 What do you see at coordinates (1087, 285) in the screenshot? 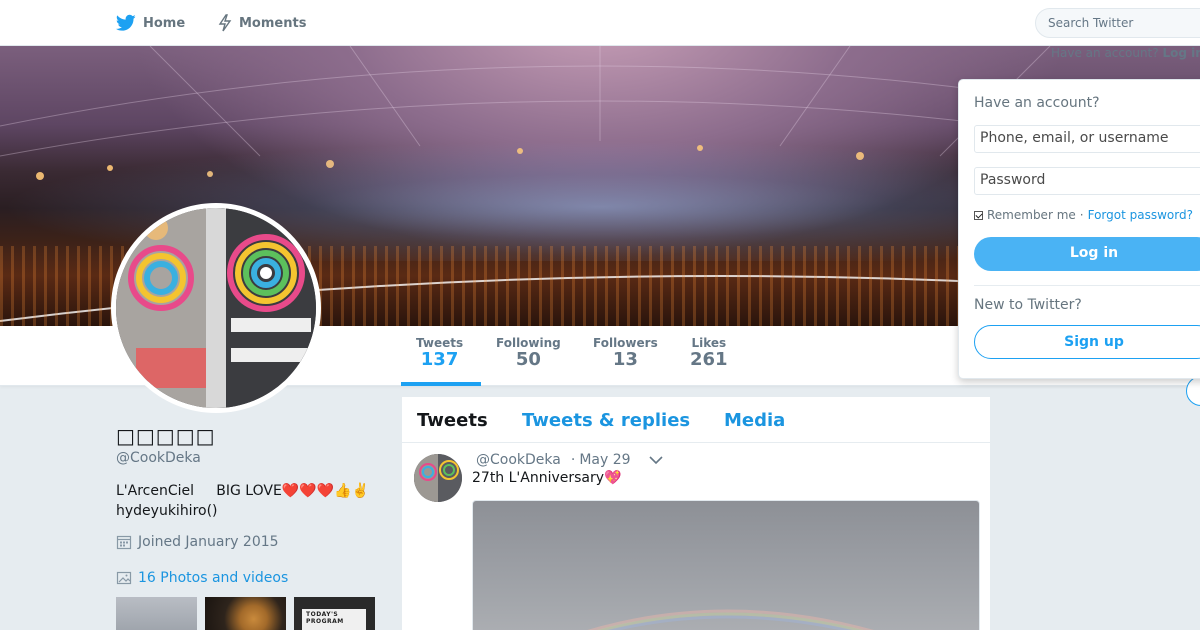
I see `login-divider` at bounding box center [1087, 285].